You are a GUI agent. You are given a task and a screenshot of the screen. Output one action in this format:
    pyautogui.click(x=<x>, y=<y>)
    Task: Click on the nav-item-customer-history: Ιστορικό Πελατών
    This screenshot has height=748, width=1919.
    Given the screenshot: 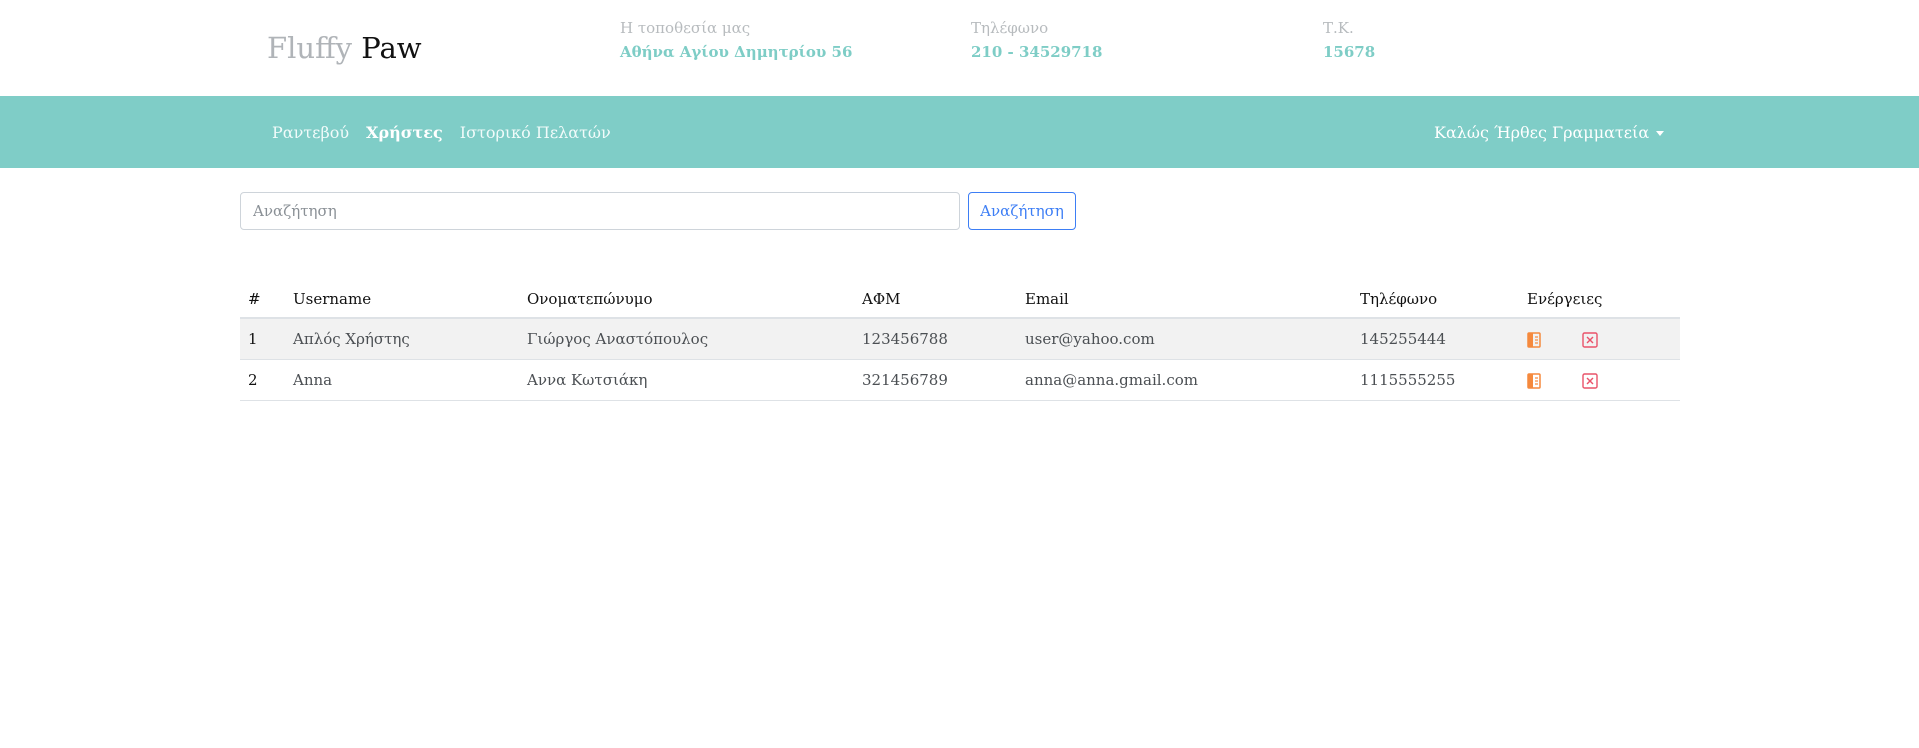 What is the action you would take?
    pyautogui.click(x=535, y=132)
    